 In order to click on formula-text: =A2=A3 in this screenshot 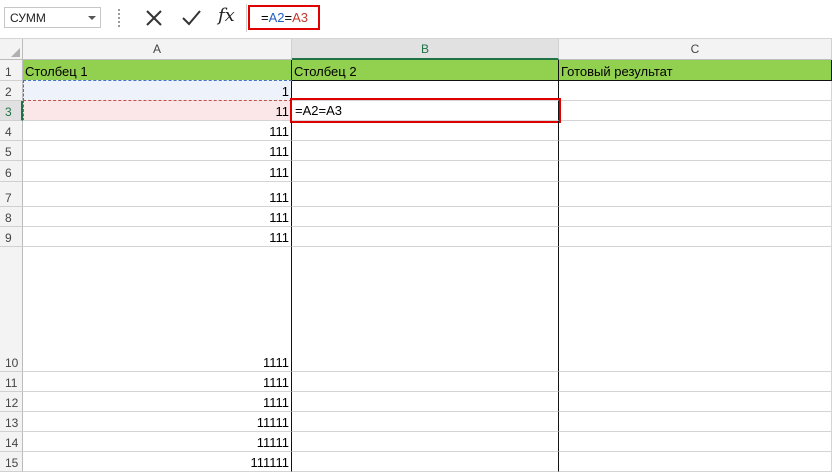, I will do `click(284, 17)`.